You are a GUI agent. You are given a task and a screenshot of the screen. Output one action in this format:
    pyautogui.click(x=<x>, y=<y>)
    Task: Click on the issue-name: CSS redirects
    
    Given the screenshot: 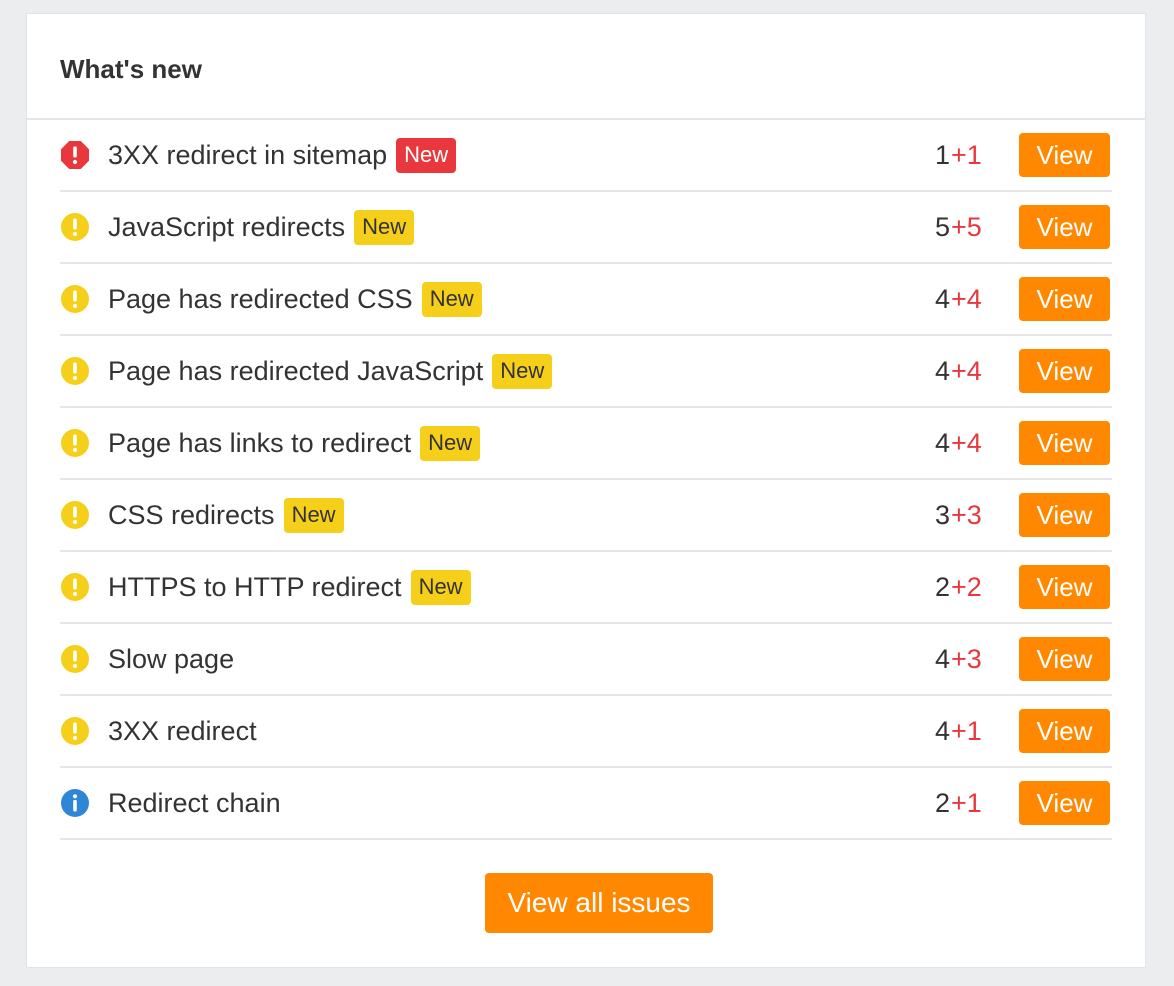 What is the action you would take?
    pyautogui.click(x=191, y=514)
    